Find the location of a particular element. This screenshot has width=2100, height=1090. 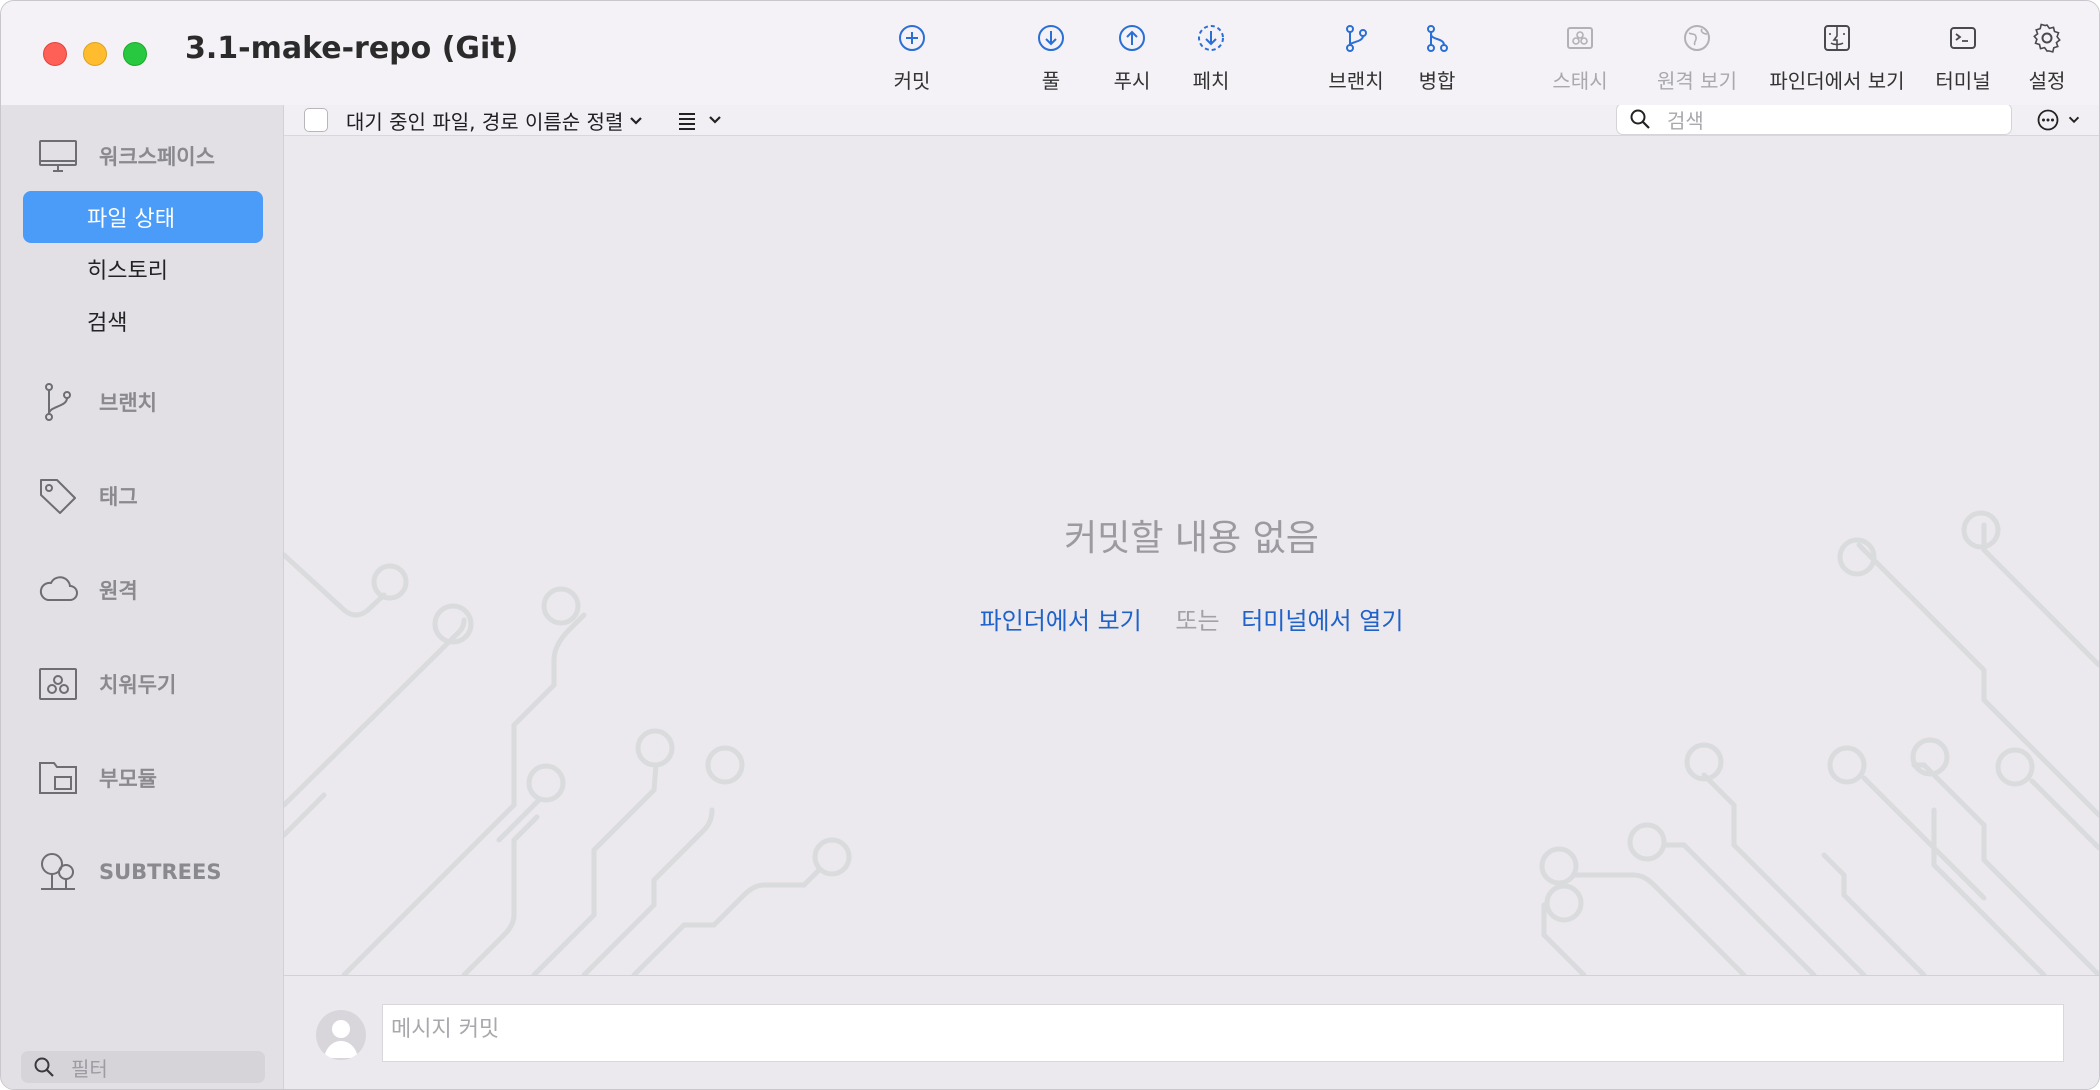

terminal-icon is located at coordinates (1963, 38).